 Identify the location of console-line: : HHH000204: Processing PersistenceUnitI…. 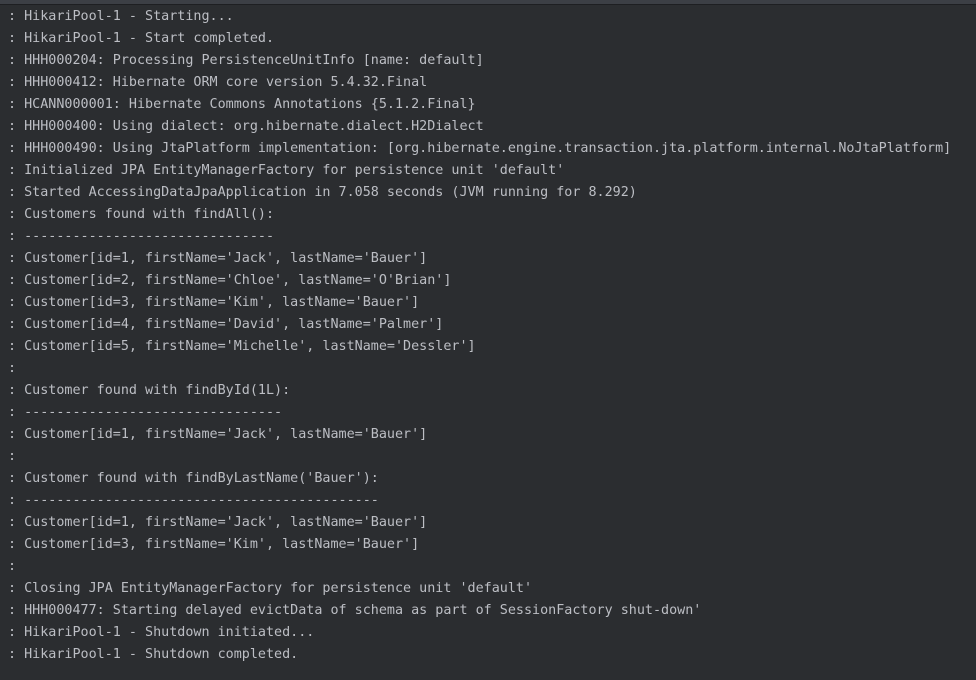
(246, 60).